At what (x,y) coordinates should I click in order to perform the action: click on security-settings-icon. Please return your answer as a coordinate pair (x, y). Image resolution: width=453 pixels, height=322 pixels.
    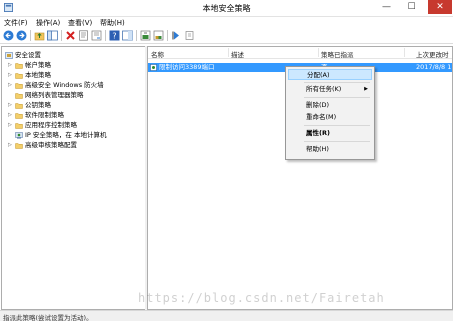
    Looking at the image, I should click on (9, 55).